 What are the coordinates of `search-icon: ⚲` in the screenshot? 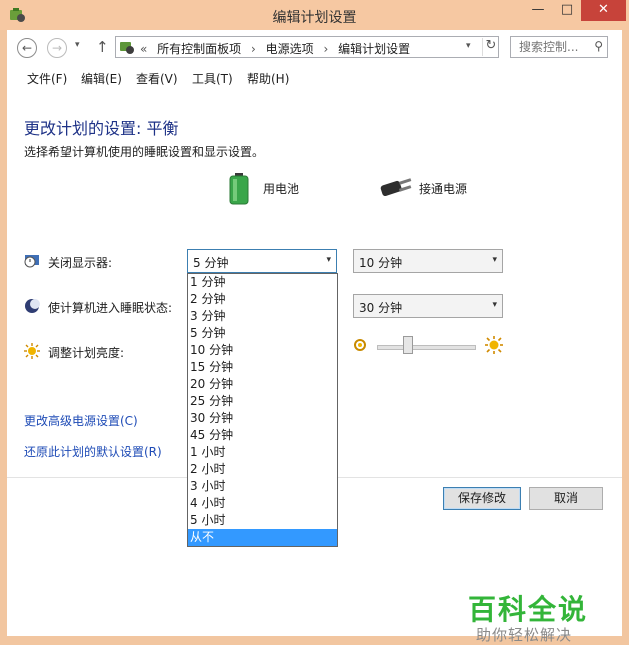 It's located at (598, 46).